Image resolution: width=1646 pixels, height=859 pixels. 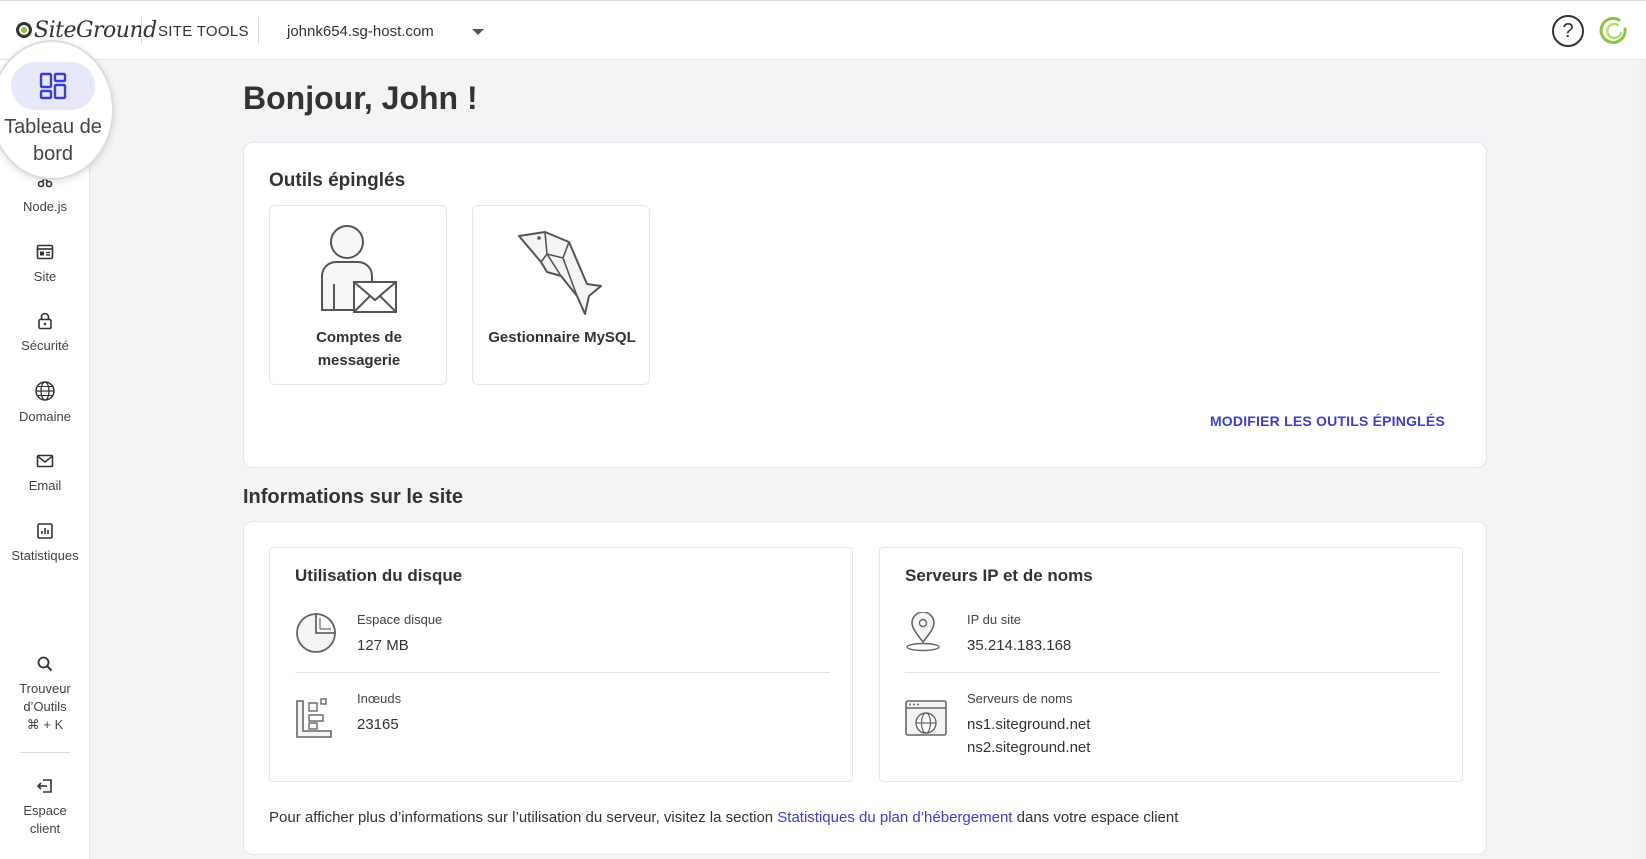 I want to click on disk-space-label: Espace disque, so click(x=400, y=619).